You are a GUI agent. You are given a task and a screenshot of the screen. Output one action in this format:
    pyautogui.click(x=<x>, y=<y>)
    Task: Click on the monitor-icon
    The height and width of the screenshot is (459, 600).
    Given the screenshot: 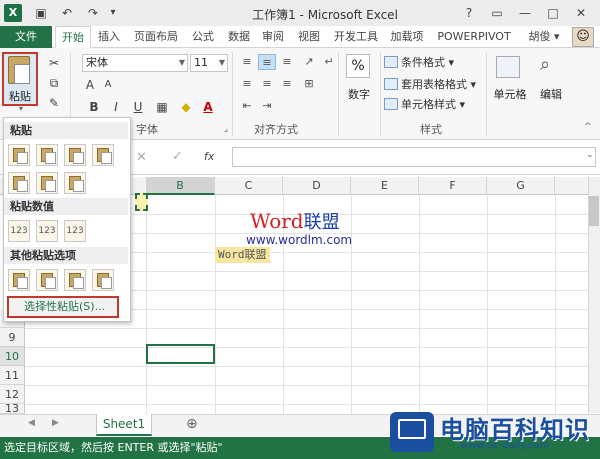 What is the action you would take?
    pyautogui.click(x=412, y=429)
    